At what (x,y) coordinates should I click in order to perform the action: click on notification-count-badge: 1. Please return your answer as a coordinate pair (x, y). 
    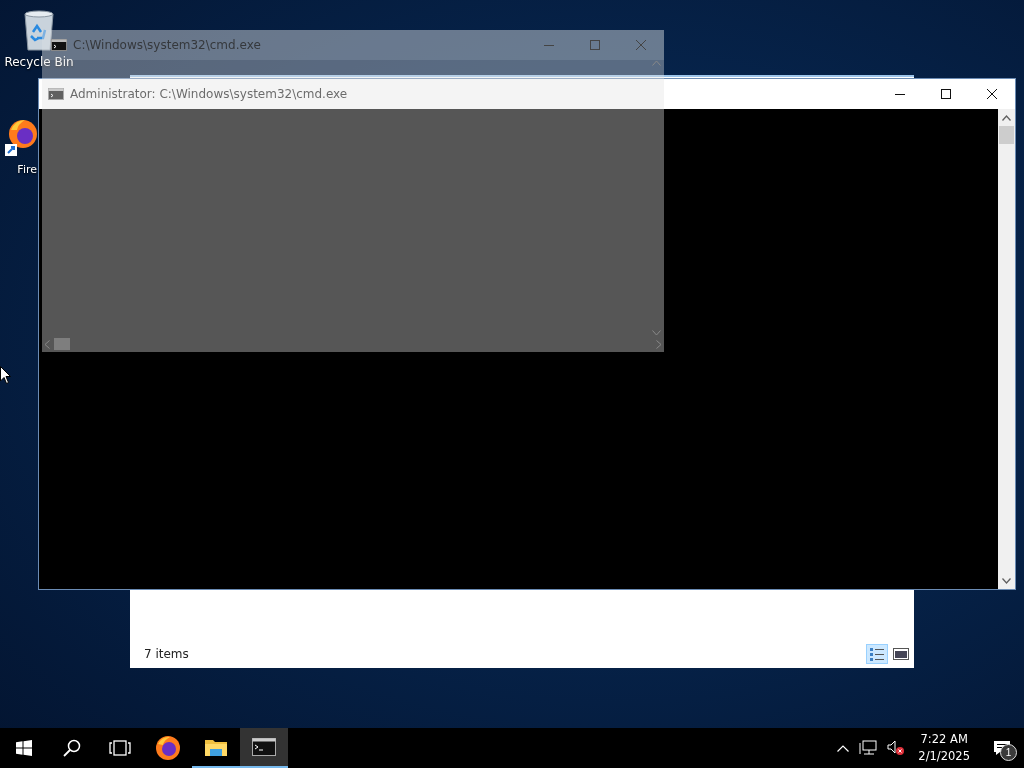
    Looking at the image, I should click on (1008, 752).